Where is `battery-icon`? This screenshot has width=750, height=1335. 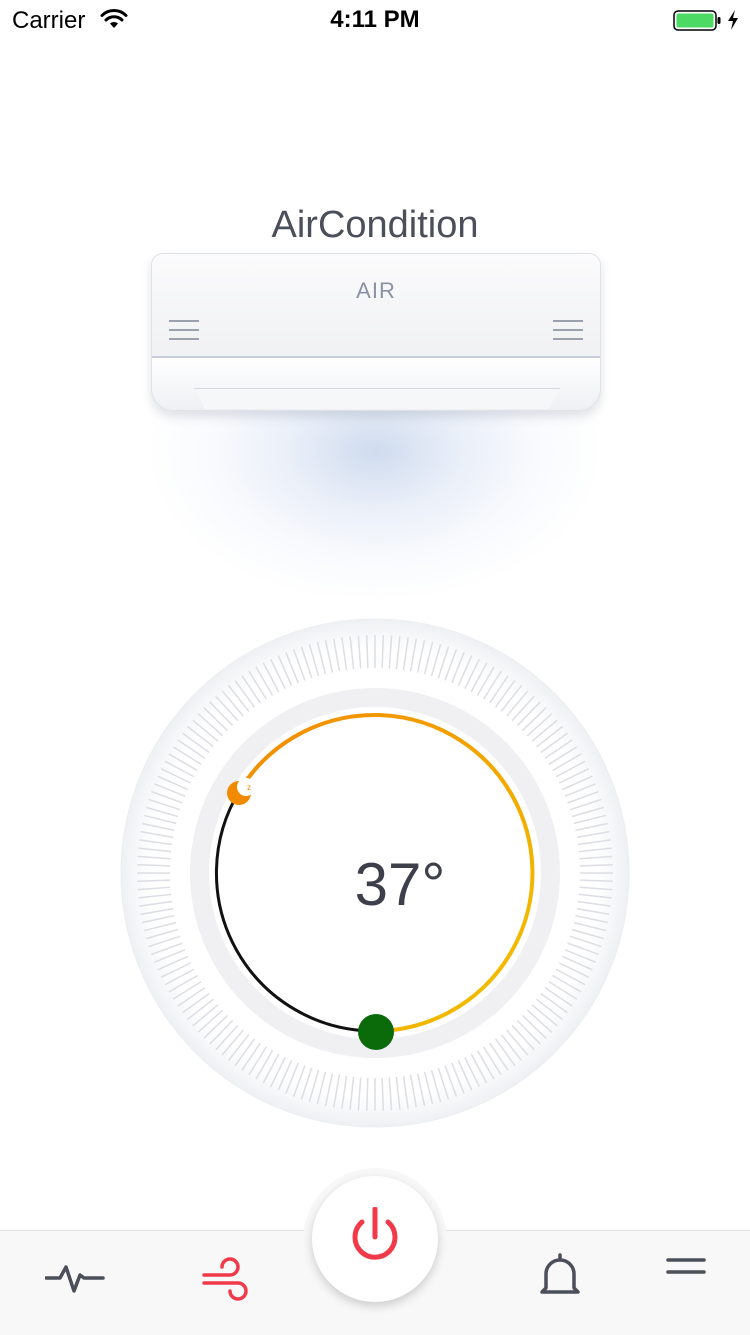 battery-icon is located at coordinates (697, 20).